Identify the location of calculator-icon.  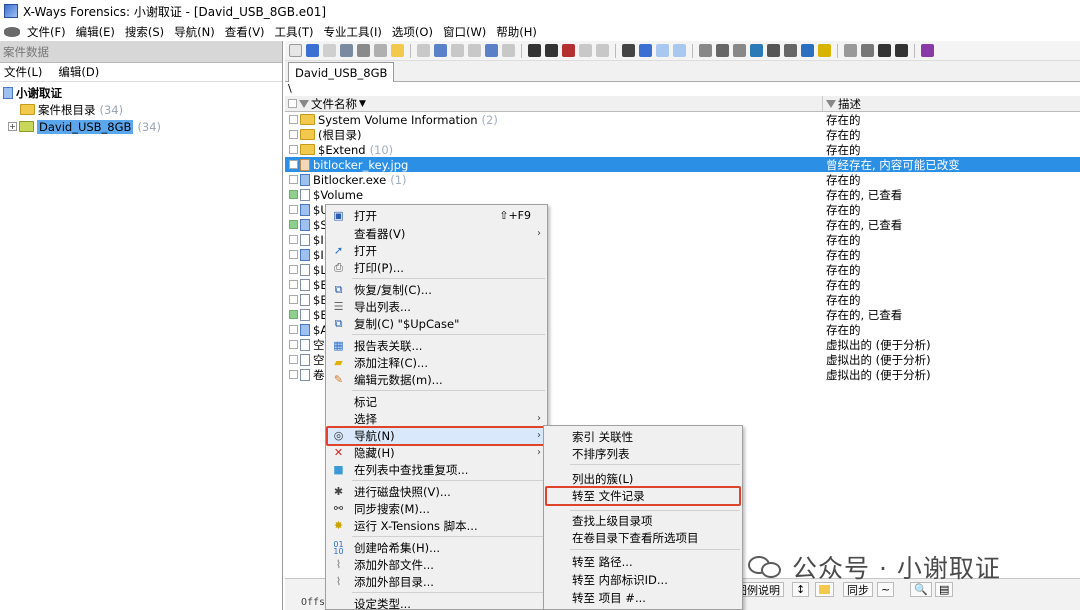
(756, 50).